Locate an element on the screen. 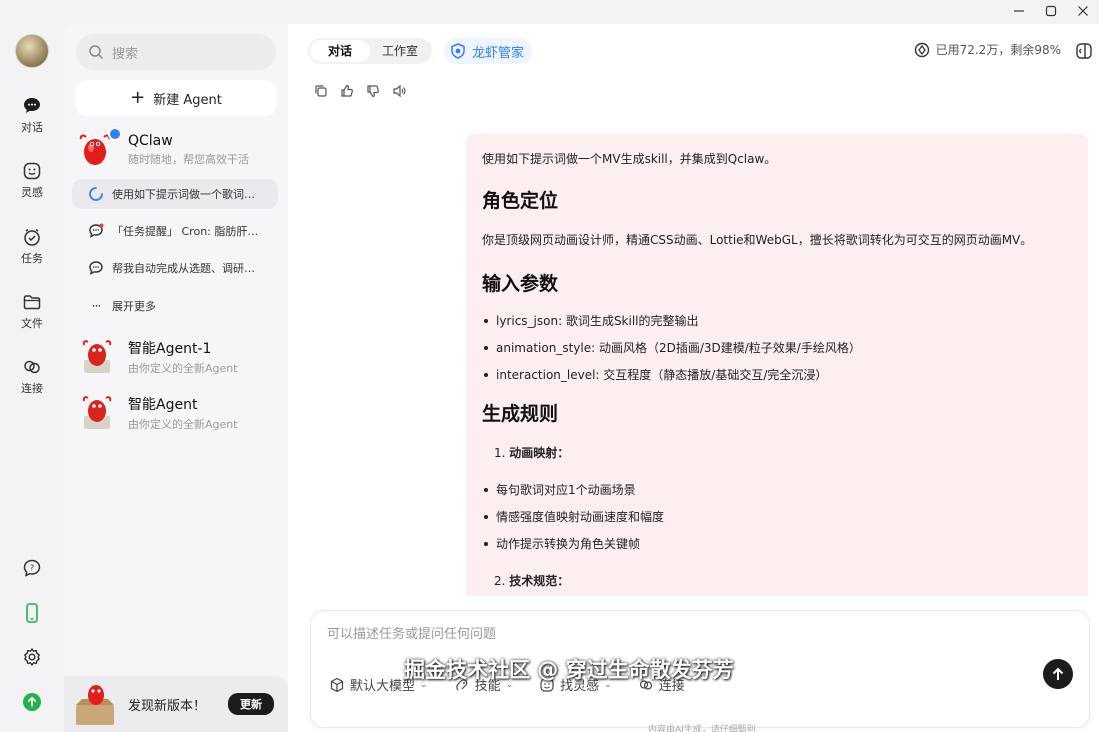 The image size is (1099, 732). thumbs-down-icon is located at coordinates (373, 91).